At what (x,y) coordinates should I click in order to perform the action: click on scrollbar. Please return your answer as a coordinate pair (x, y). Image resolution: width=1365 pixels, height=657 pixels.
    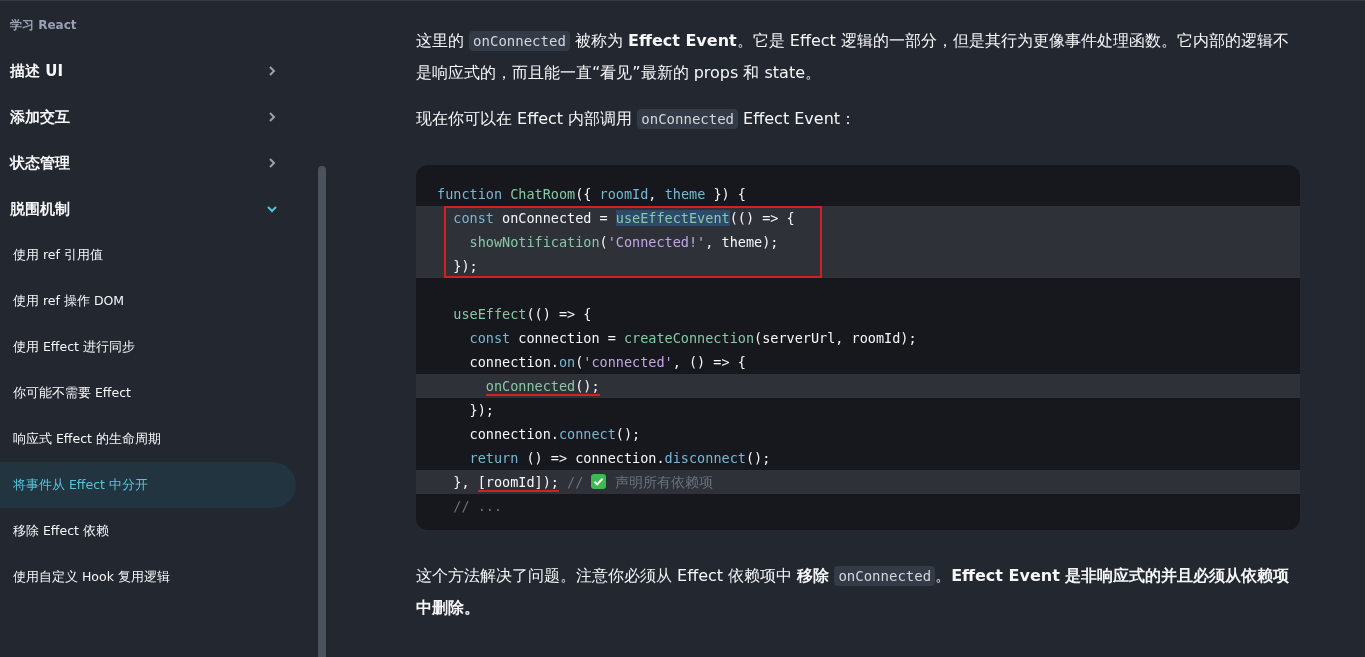
    Looking at the image, I should click on (322, 411).